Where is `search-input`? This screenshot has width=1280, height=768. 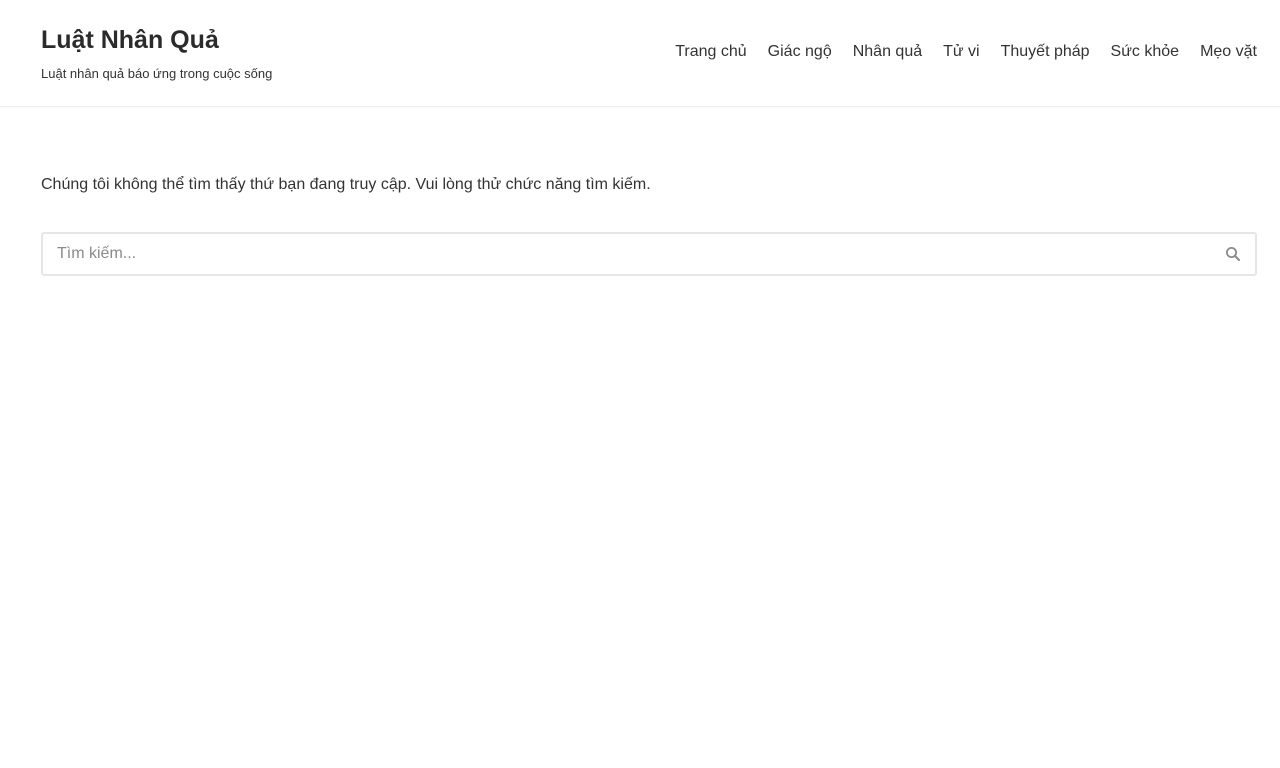
search-input is located at coordinates (623, 254).